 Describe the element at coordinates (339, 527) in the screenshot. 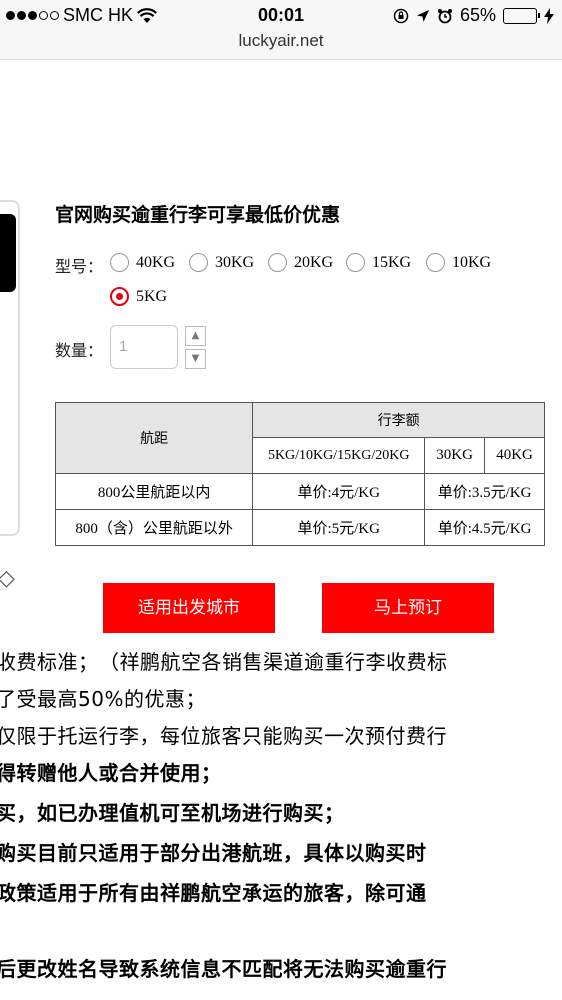

I see `cell-price: 单价:5元/KG` at that location.